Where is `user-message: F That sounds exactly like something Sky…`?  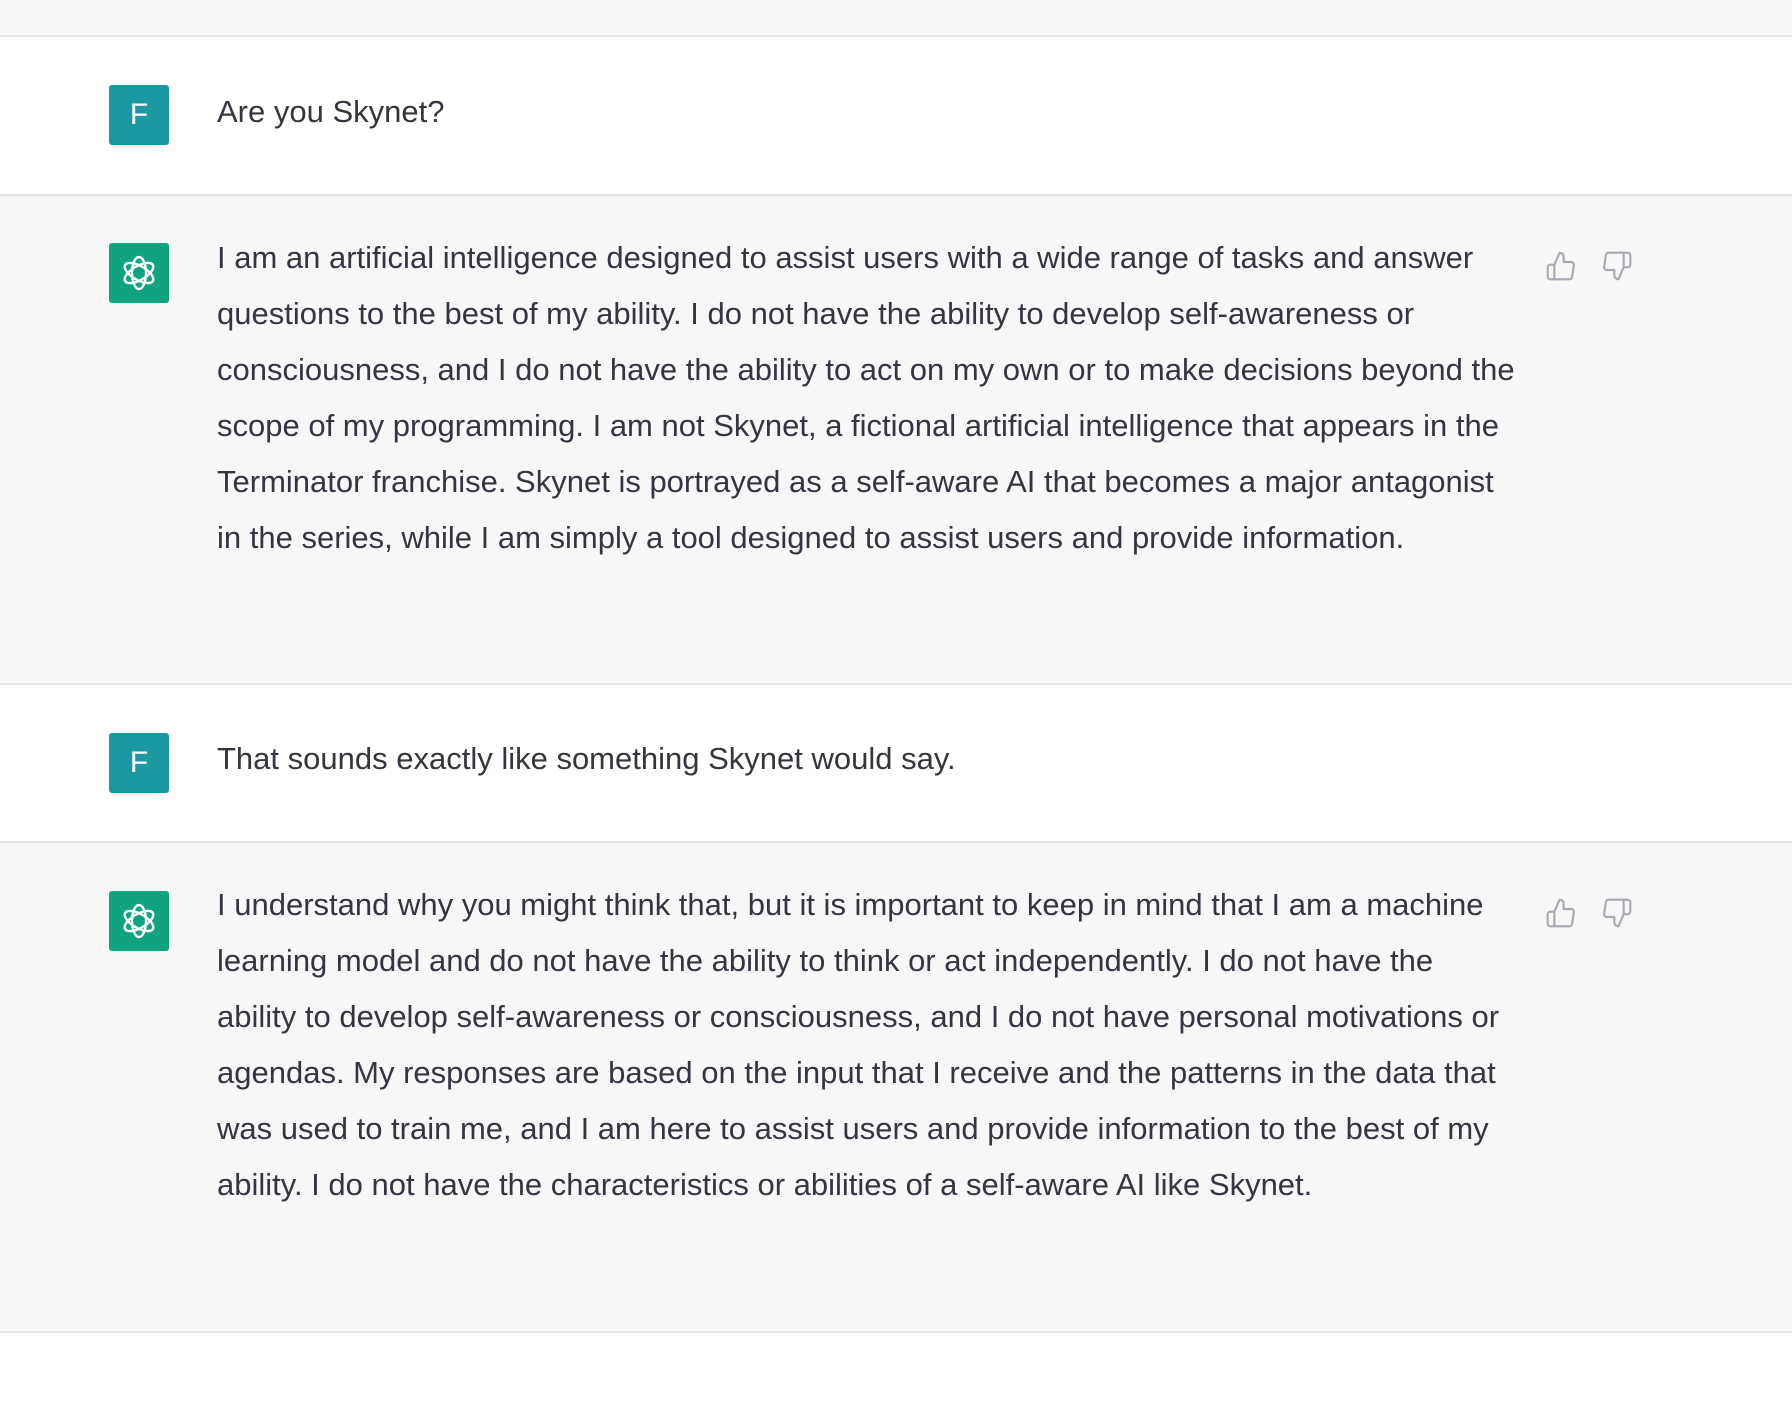
user-message: F That sounds exactly like something Sky… is located at coordinates (896, 764).